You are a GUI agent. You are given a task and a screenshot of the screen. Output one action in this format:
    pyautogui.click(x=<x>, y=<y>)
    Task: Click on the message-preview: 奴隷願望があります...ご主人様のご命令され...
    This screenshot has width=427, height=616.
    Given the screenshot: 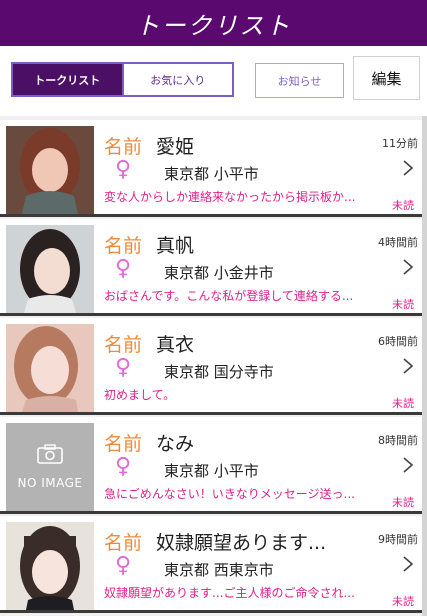 What is the action you would take?
    pyautogui.click(x=229, y=593)
    